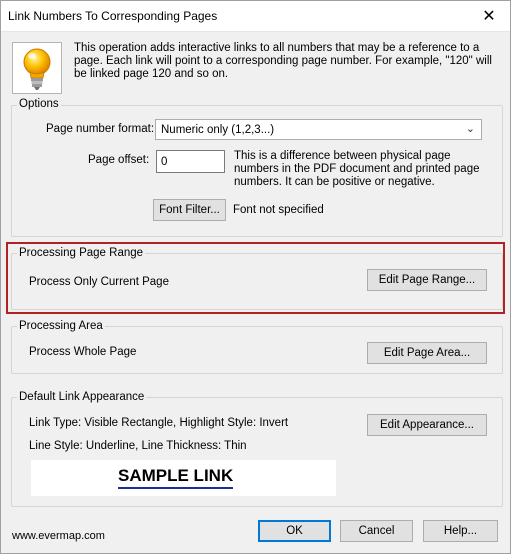 This screenshot has height=554, width=511. What do you see at coordinates (190, 161) in the screenshot?
I see `page-offset-input: 0` at bounding box center [190, 161].